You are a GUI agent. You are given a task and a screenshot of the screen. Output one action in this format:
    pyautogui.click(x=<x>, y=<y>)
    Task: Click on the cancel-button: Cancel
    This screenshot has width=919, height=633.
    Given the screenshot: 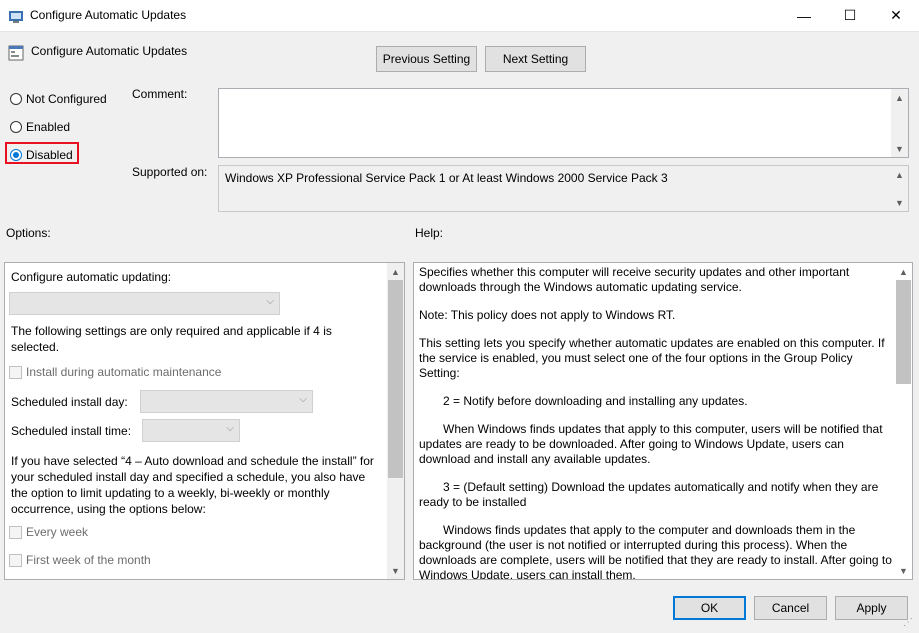 What is the action you would take?
    pyautogui.click(x=790, y=608)
    